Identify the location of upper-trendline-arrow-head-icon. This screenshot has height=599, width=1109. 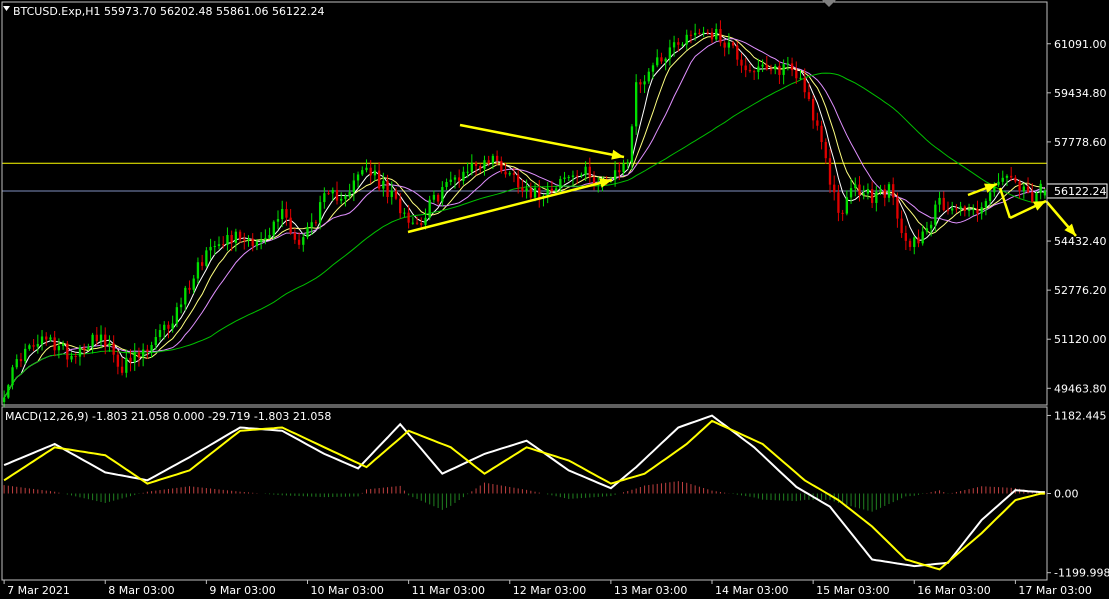
(617, 154).